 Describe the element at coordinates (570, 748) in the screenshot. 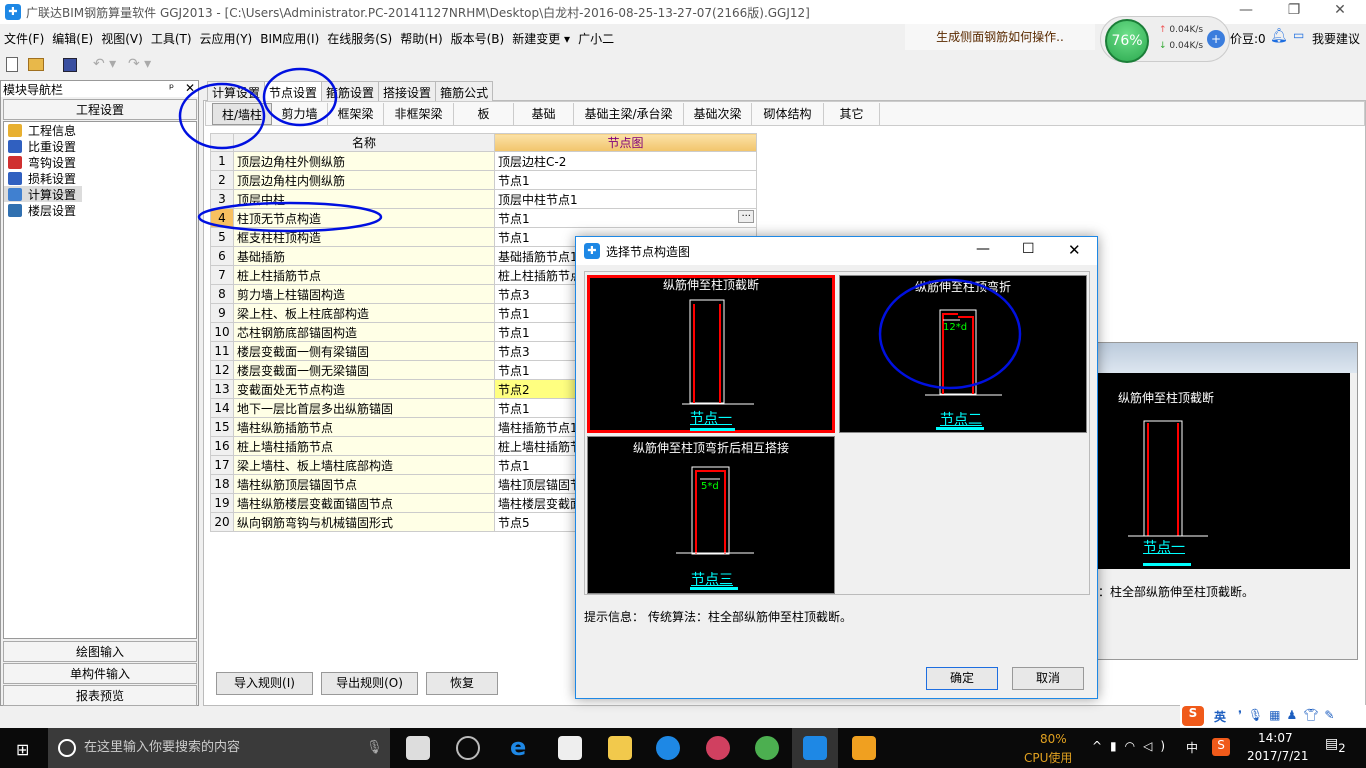

I see `store-icon` at that location.